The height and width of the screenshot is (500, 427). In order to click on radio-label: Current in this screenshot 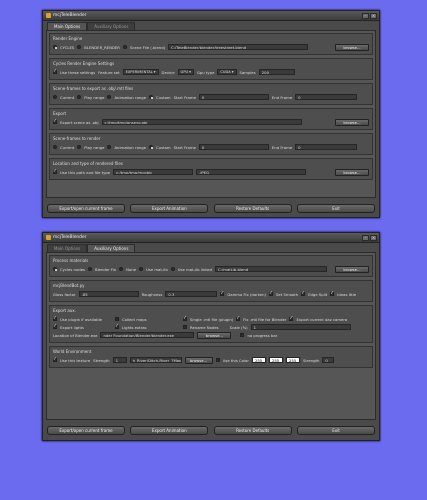, I will do `click(67, 97)`.